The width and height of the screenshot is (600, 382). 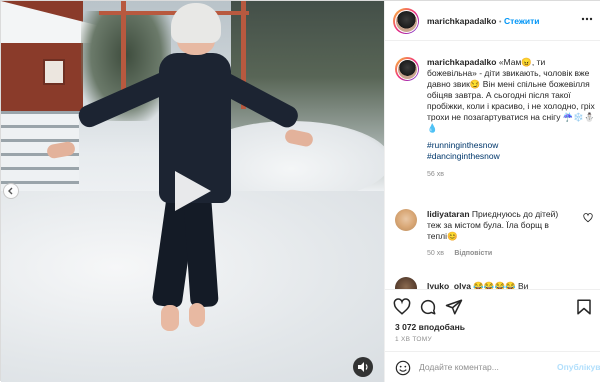 What do you see at coordinates (363, 367) in the screenshot?
I see `speaker-icon` at bounding box center [363, 367].